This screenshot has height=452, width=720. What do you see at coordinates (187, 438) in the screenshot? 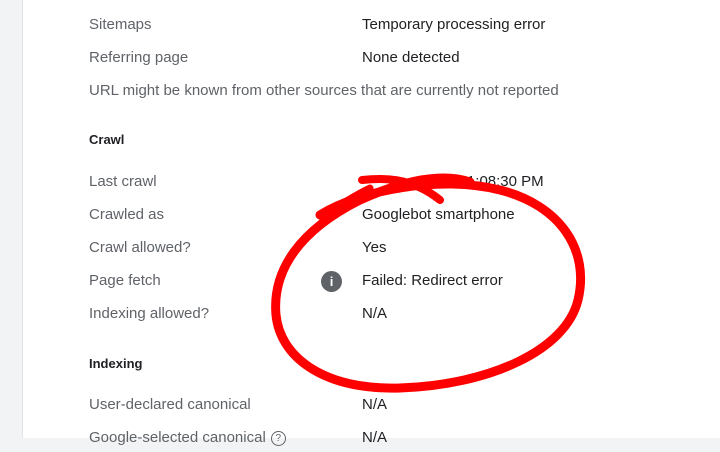
I see `google-canonical-label-wrap: Google-selected canonical?` at bounding box center [187, 438].